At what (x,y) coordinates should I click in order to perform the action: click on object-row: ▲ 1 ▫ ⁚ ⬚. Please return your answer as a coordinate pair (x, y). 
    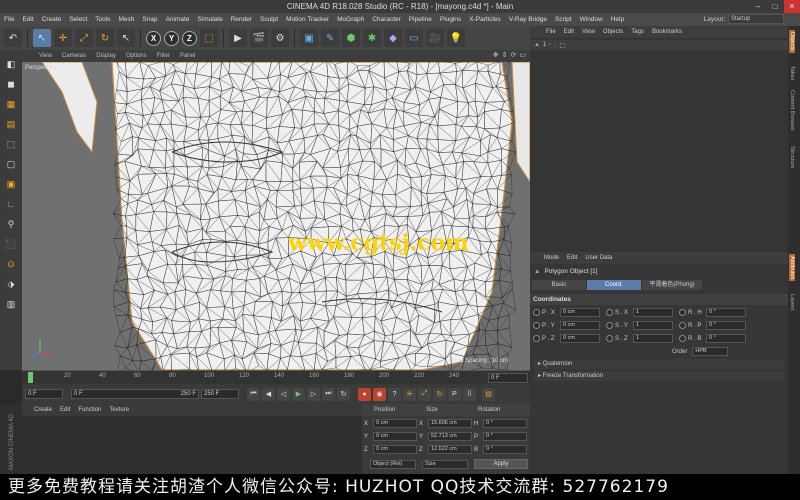
    Looking at the image, I should click on (659, 45).